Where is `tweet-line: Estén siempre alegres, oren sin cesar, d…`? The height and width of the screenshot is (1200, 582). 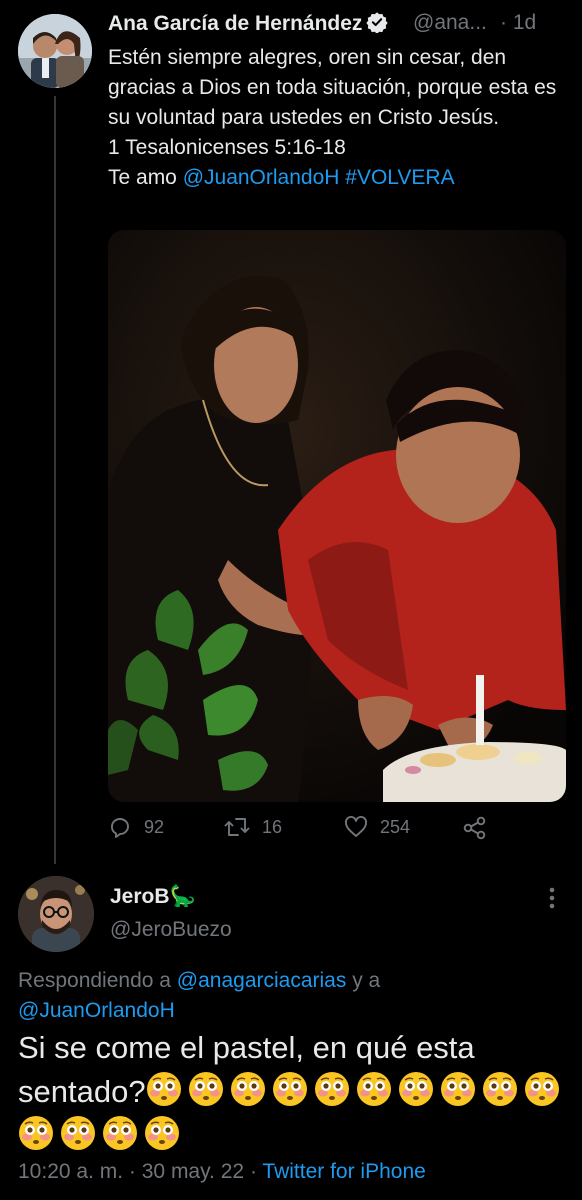
tweet-line: Estén siempre alegres, oren sin cesar, d… is located at coordinates (332, 87).